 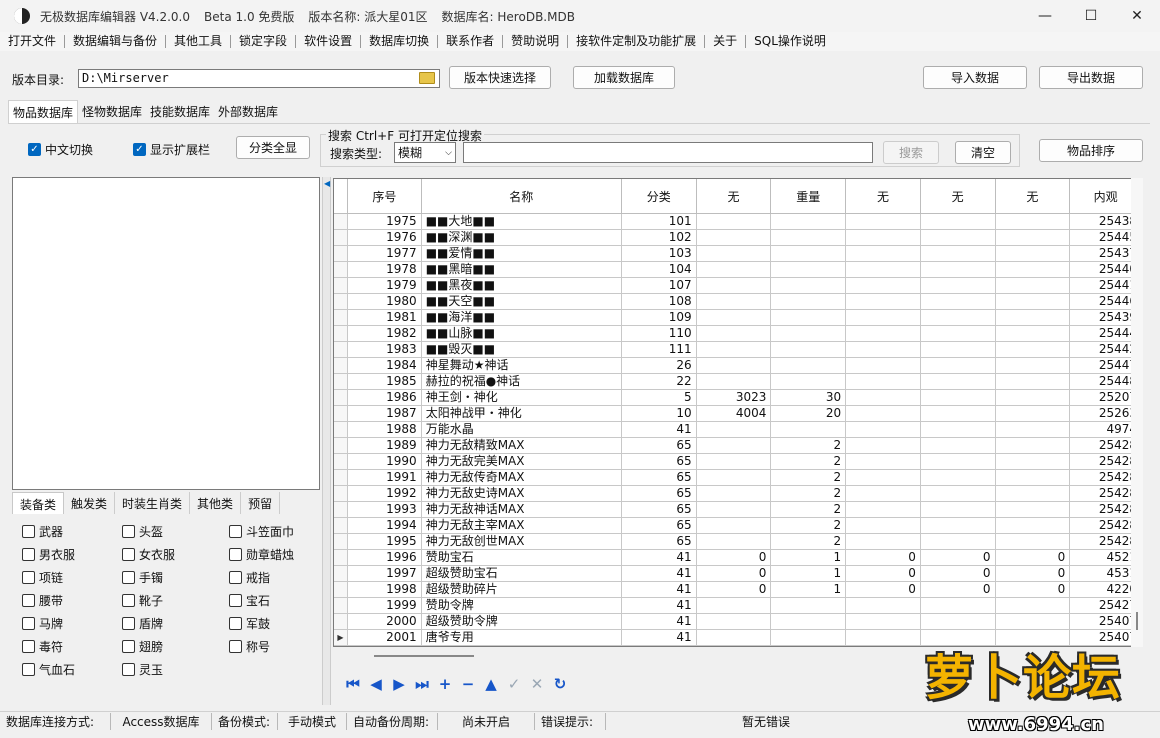 What do you see at coordinates (249, 623) in the screenshot?
I see `category-checkbox: 军鼓` at bounding box center [249, 623].